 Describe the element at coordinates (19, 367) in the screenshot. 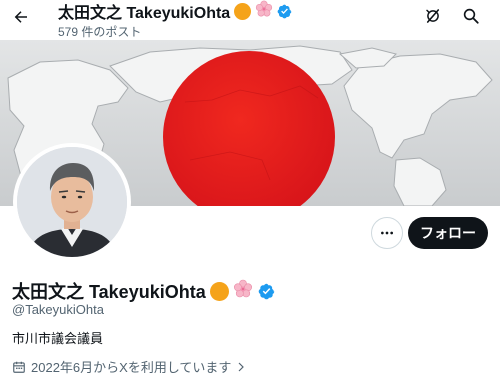

I see `calendar-icon` at that location.